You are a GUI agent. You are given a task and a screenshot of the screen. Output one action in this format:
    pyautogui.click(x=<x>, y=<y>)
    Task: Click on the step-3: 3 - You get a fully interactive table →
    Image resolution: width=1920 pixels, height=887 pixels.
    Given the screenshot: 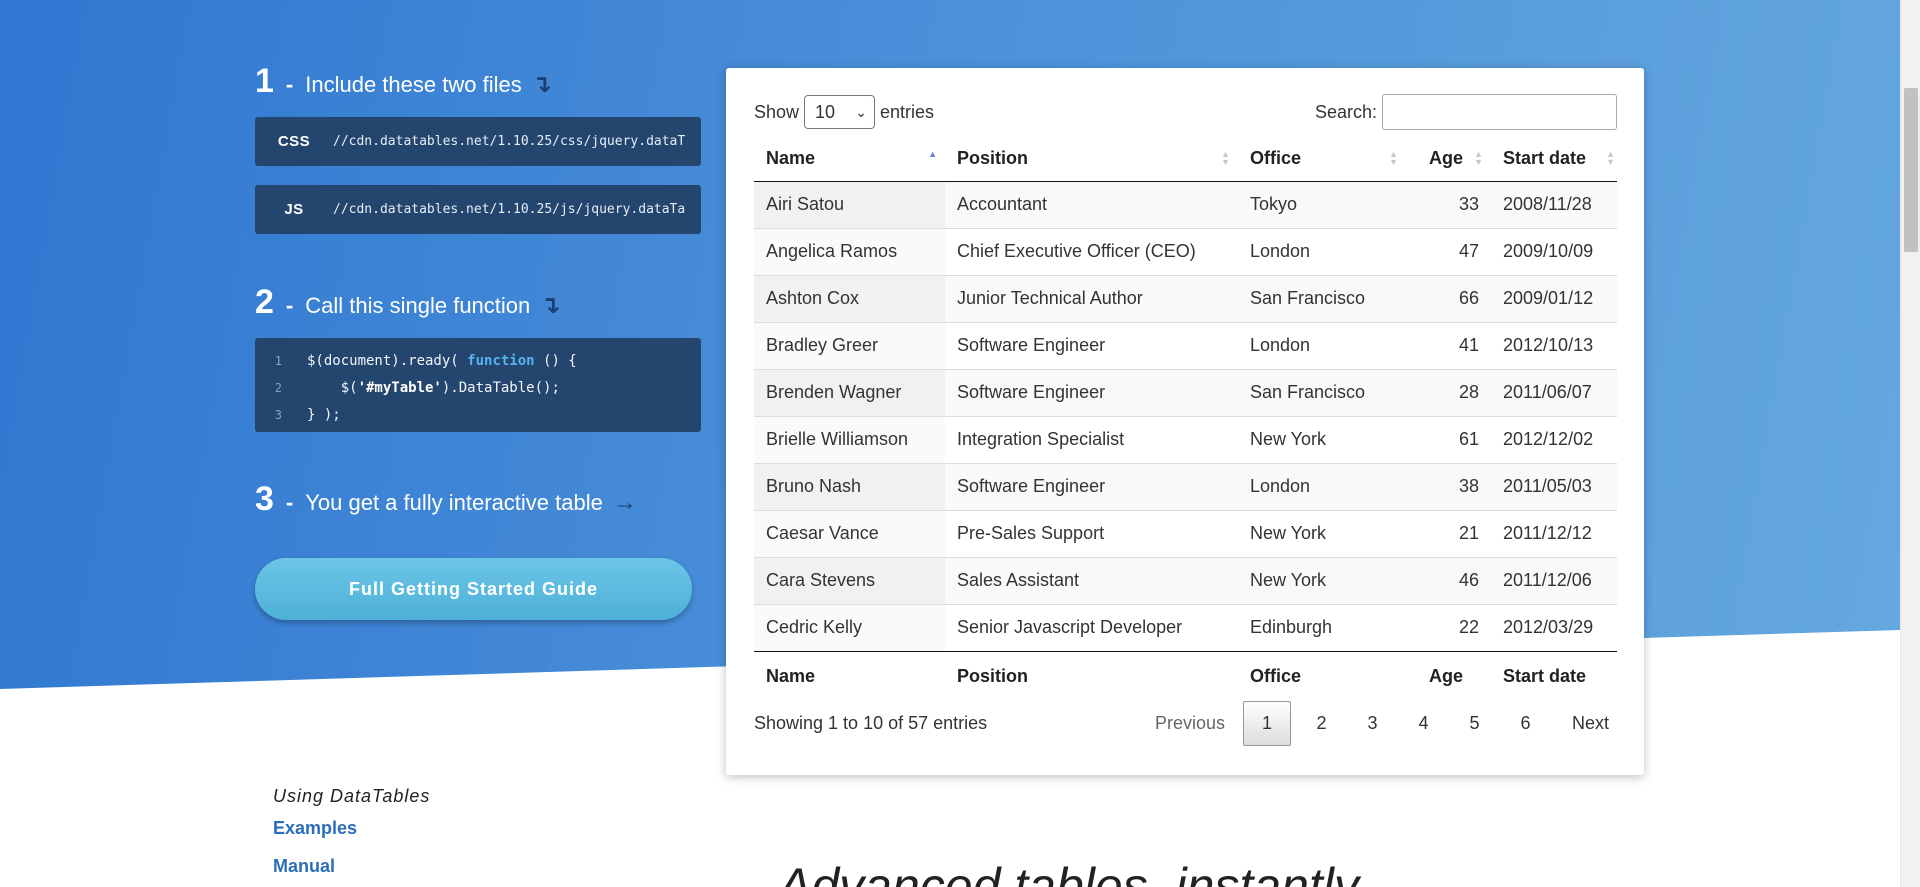 What is the action you would take?
    pyautogui.click(x=446, y=499)
    